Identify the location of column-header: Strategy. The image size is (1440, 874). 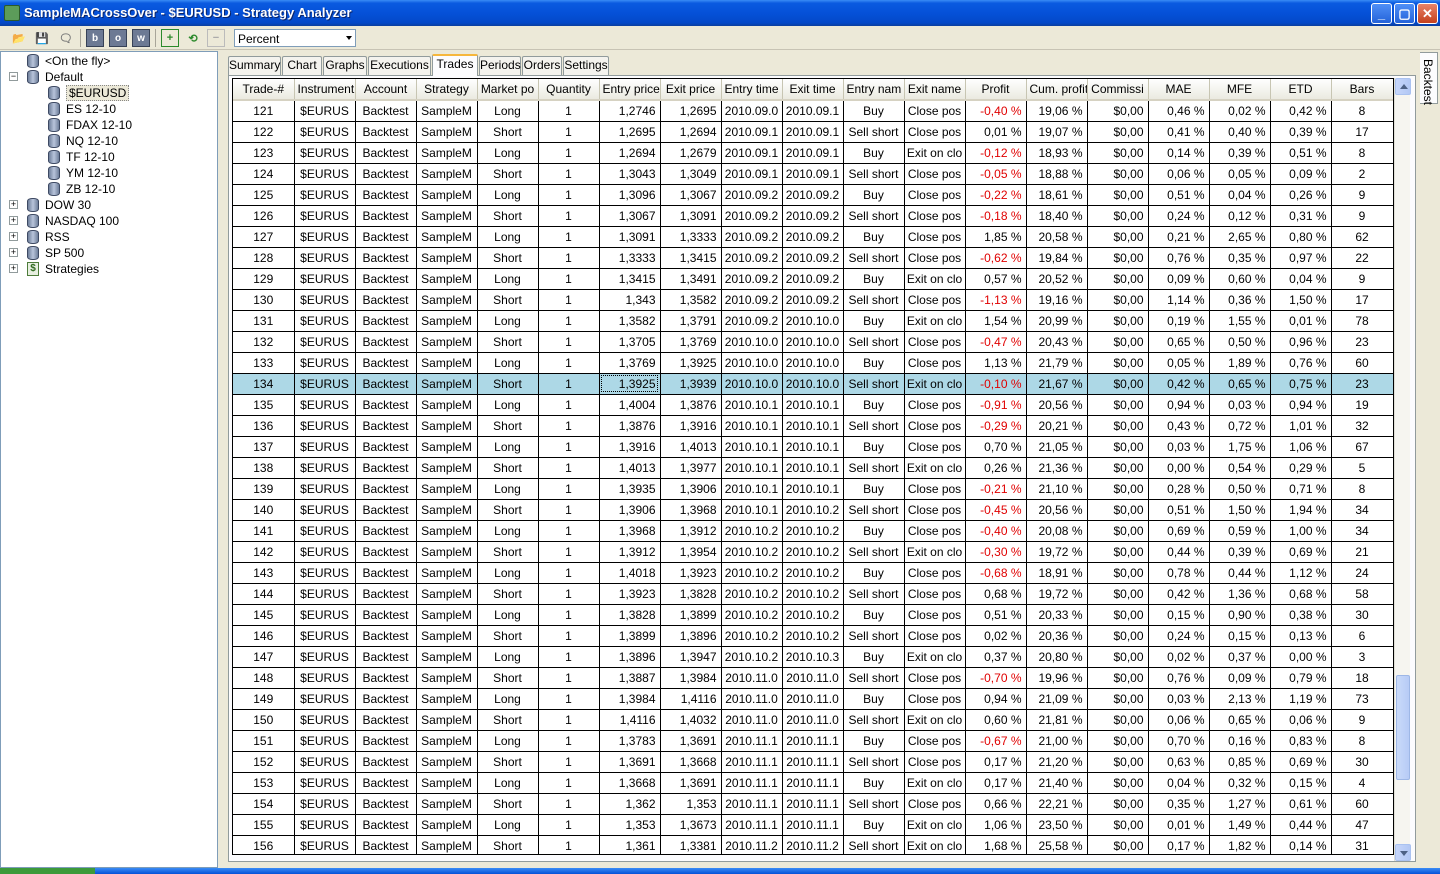
(447, 90).